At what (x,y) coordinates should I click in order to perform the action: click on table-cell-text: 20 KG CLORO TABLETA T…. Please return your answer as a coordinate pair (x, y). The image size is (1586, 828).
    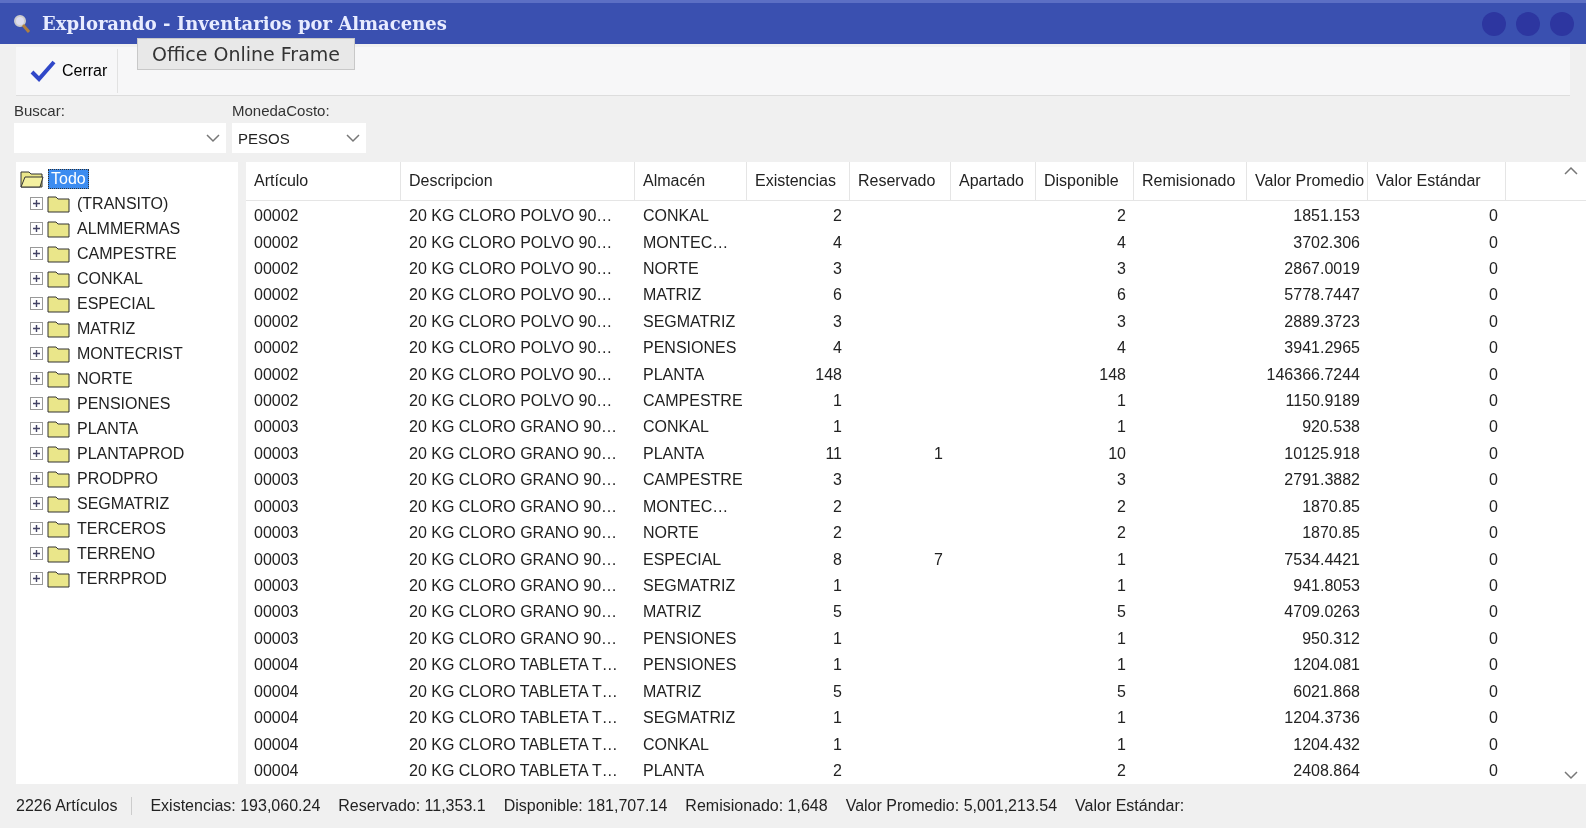
    Looking at the image, I should click on (513, 770).